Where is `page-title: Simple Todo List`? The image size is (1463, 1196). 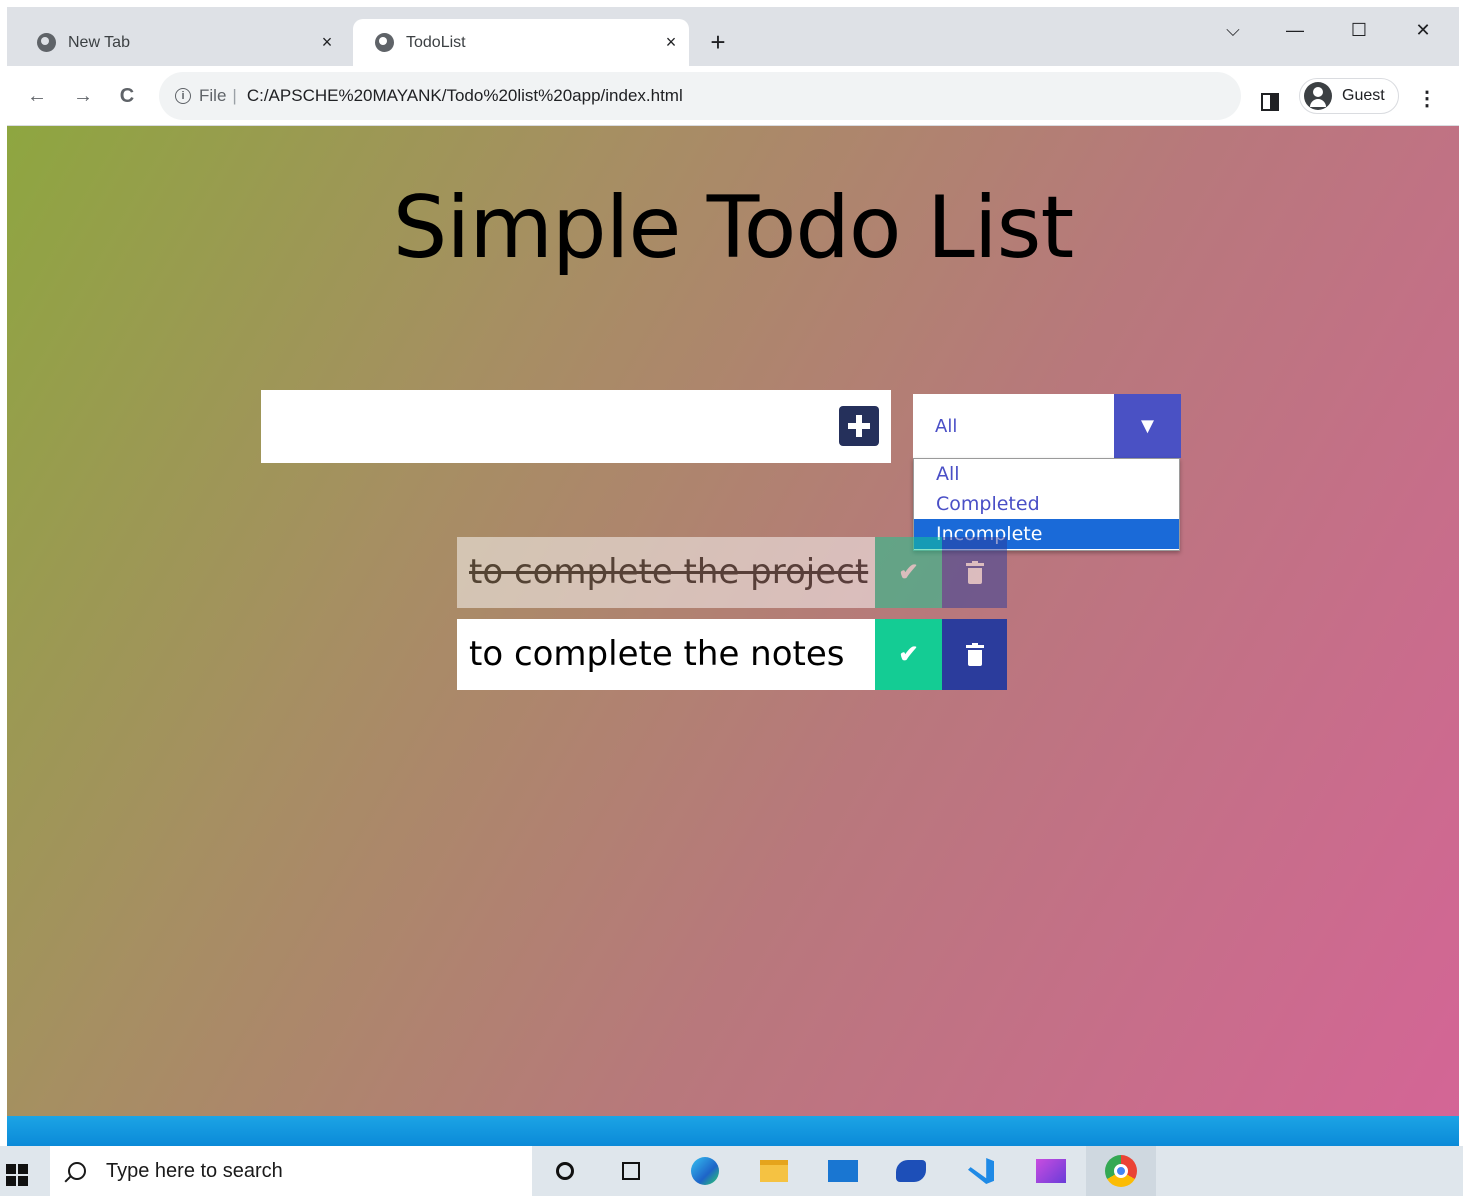 page-title: Simple Todo List is located at coordinates (733, 228).